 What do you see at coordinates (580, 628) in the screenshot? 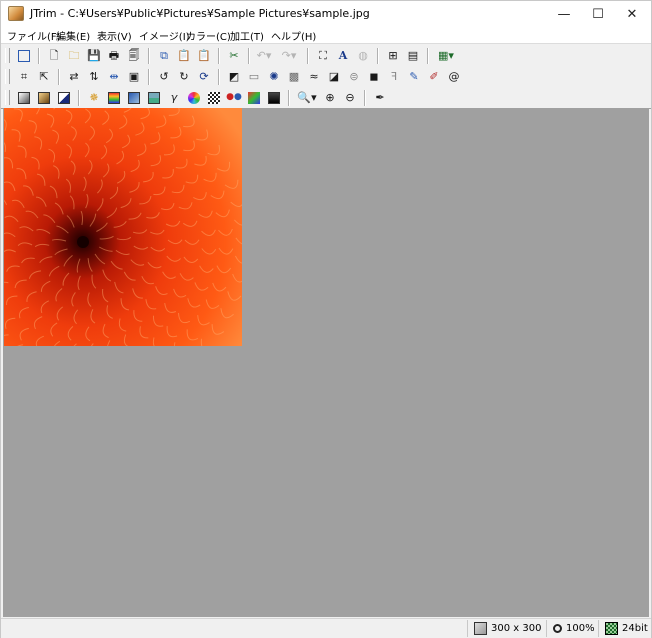
I see `status-zoom: 100%` at bounding box center [580, 628].